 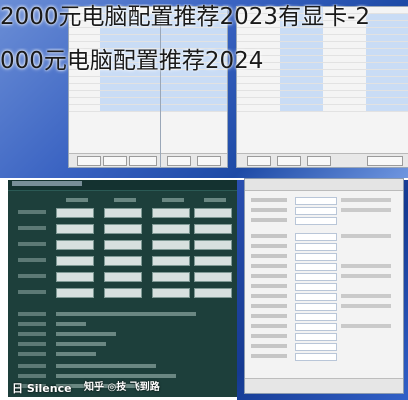 What do you see at coordinates (324, 185) in the screenshot?
I see `tab-bar` at bounding box center [324, 185].